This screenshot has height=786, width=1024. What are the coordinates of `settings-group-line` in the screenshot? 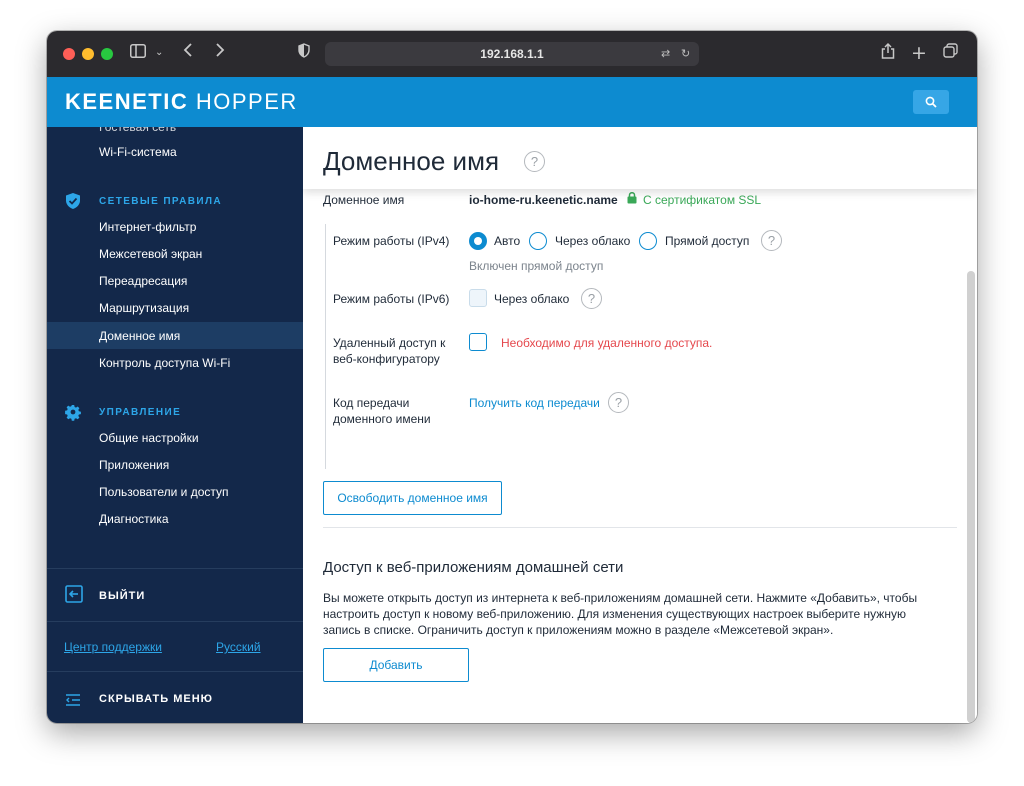 It's located at (325, 346).